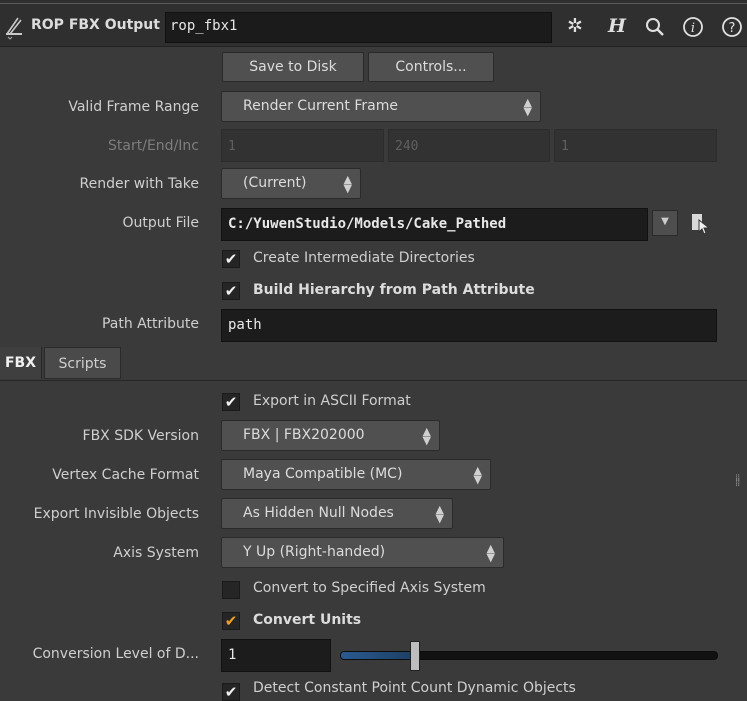 The height and width of the screenshot is (701, 747). What do you see at coordinates (15, 27) in the screenshot?
I see `node-icon` at bounding box center [15, 27].